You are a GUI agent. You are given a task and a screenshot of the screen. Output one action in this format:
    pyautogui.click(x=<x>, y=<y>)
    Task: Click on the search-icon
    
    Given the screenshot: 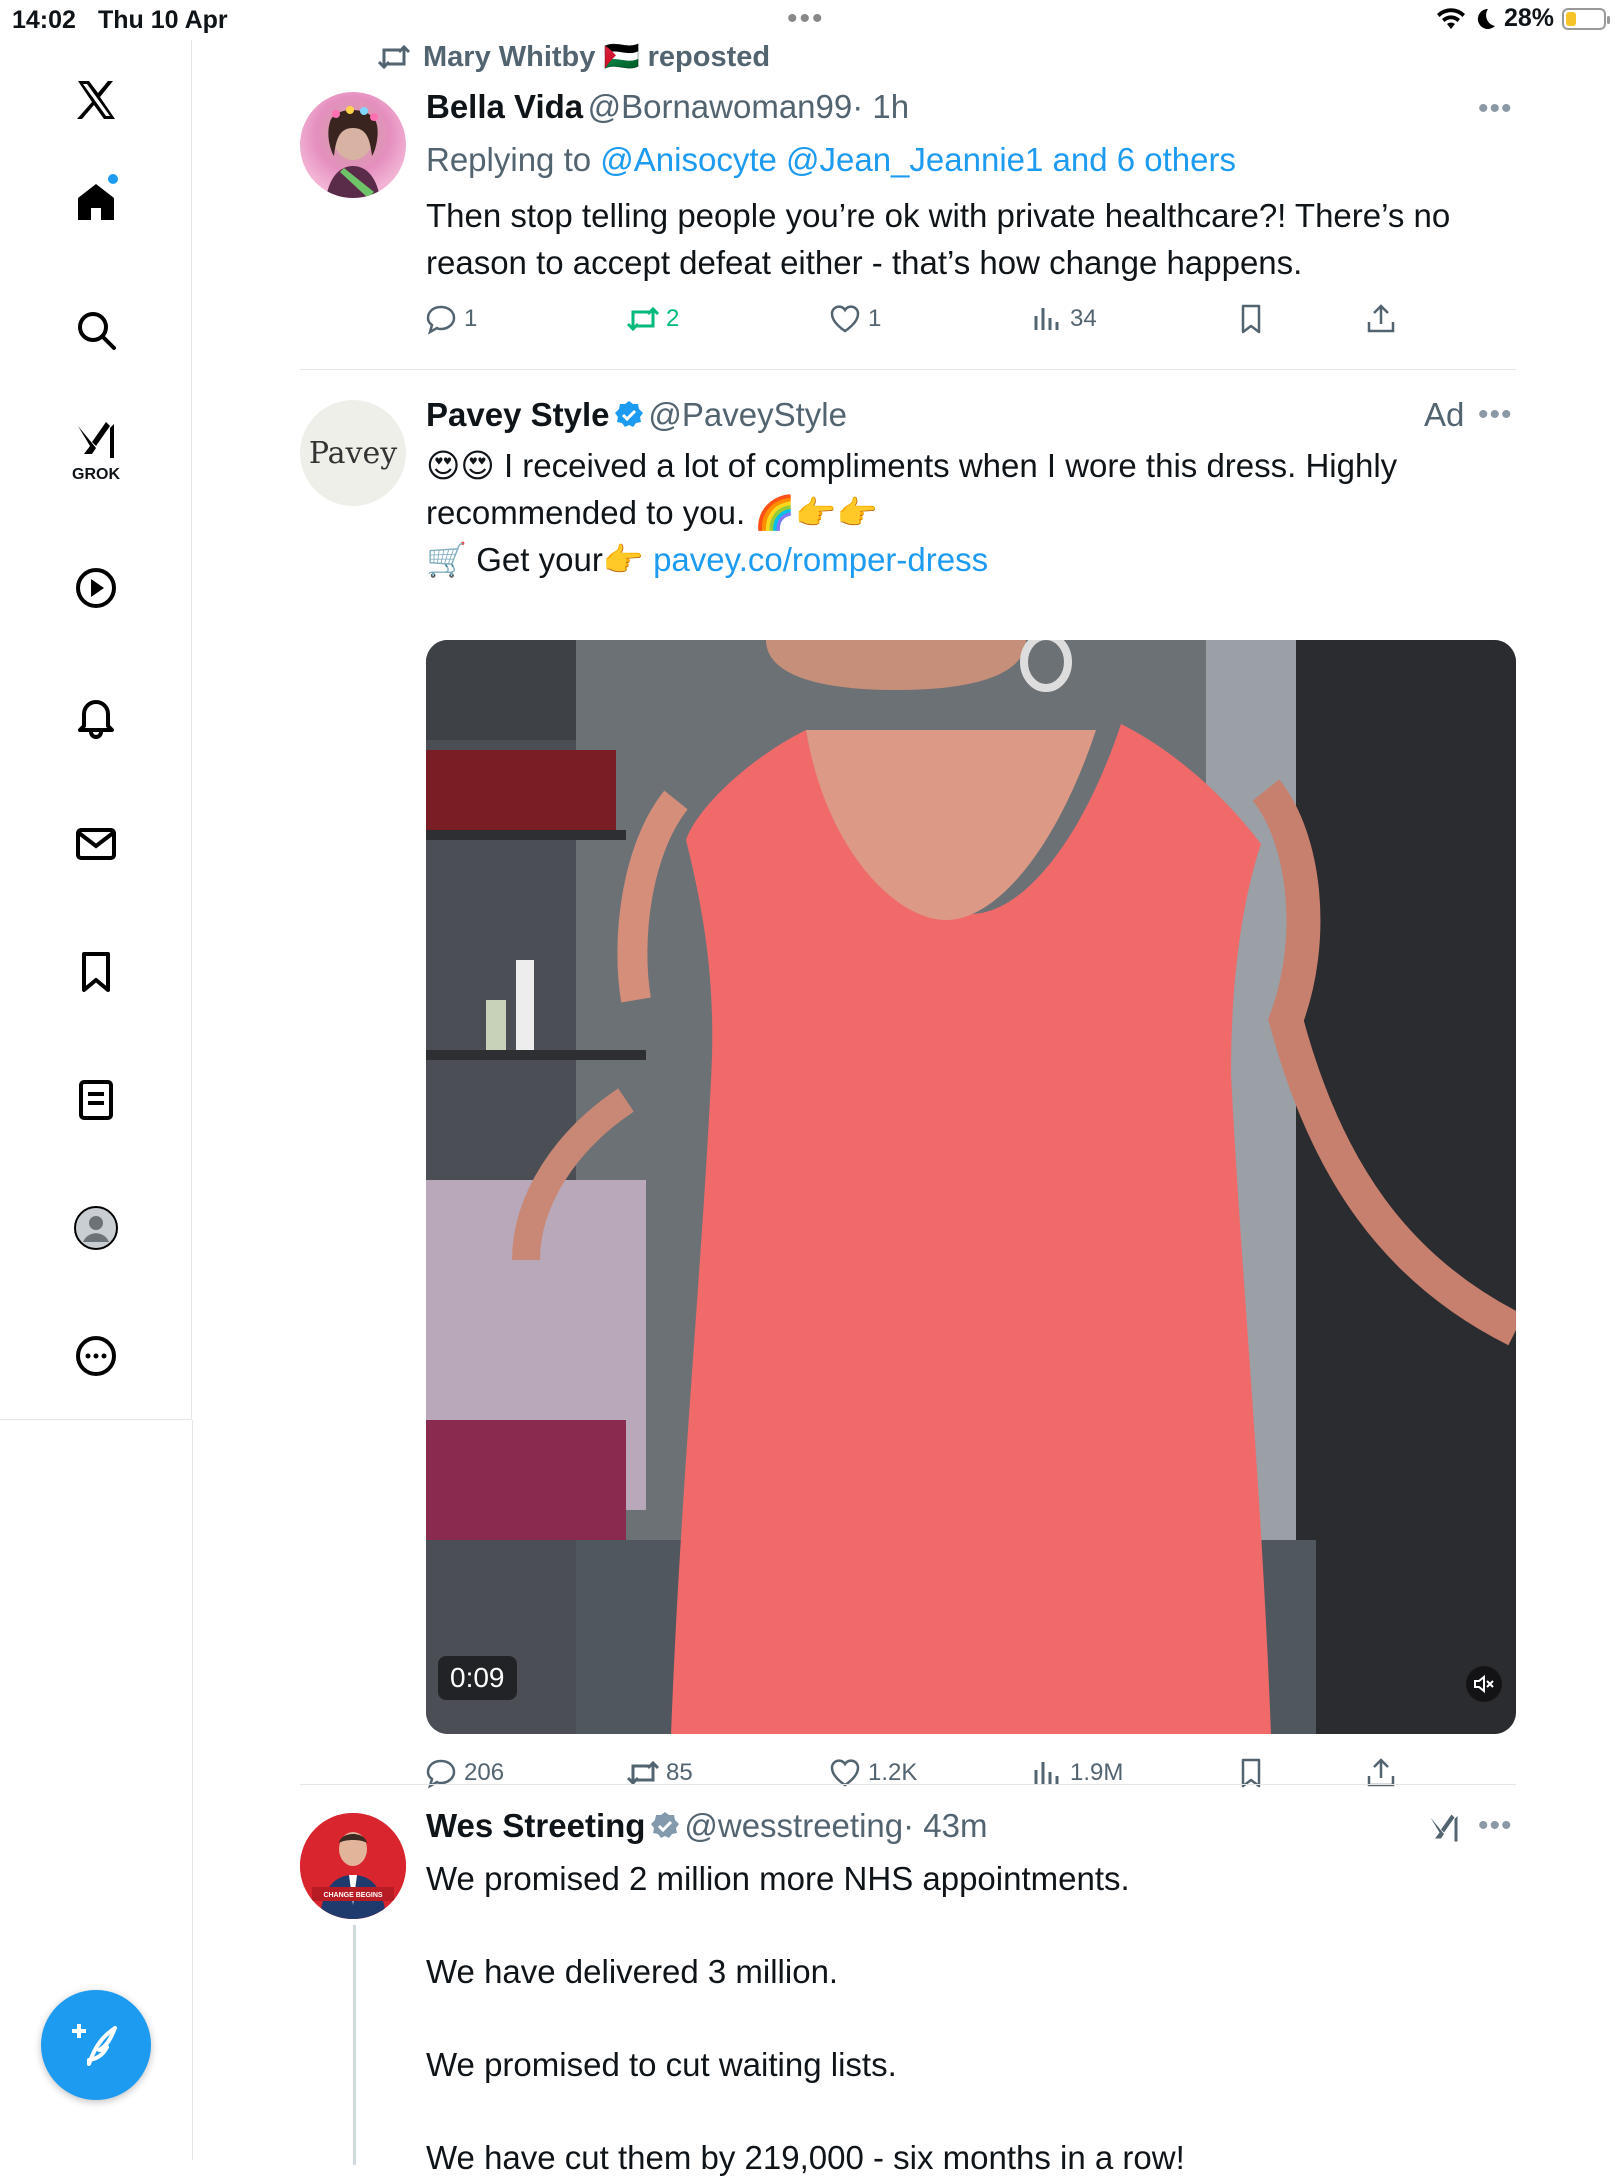 What is the action you would take?
    pyautogui.click(x=96, y=330)
    